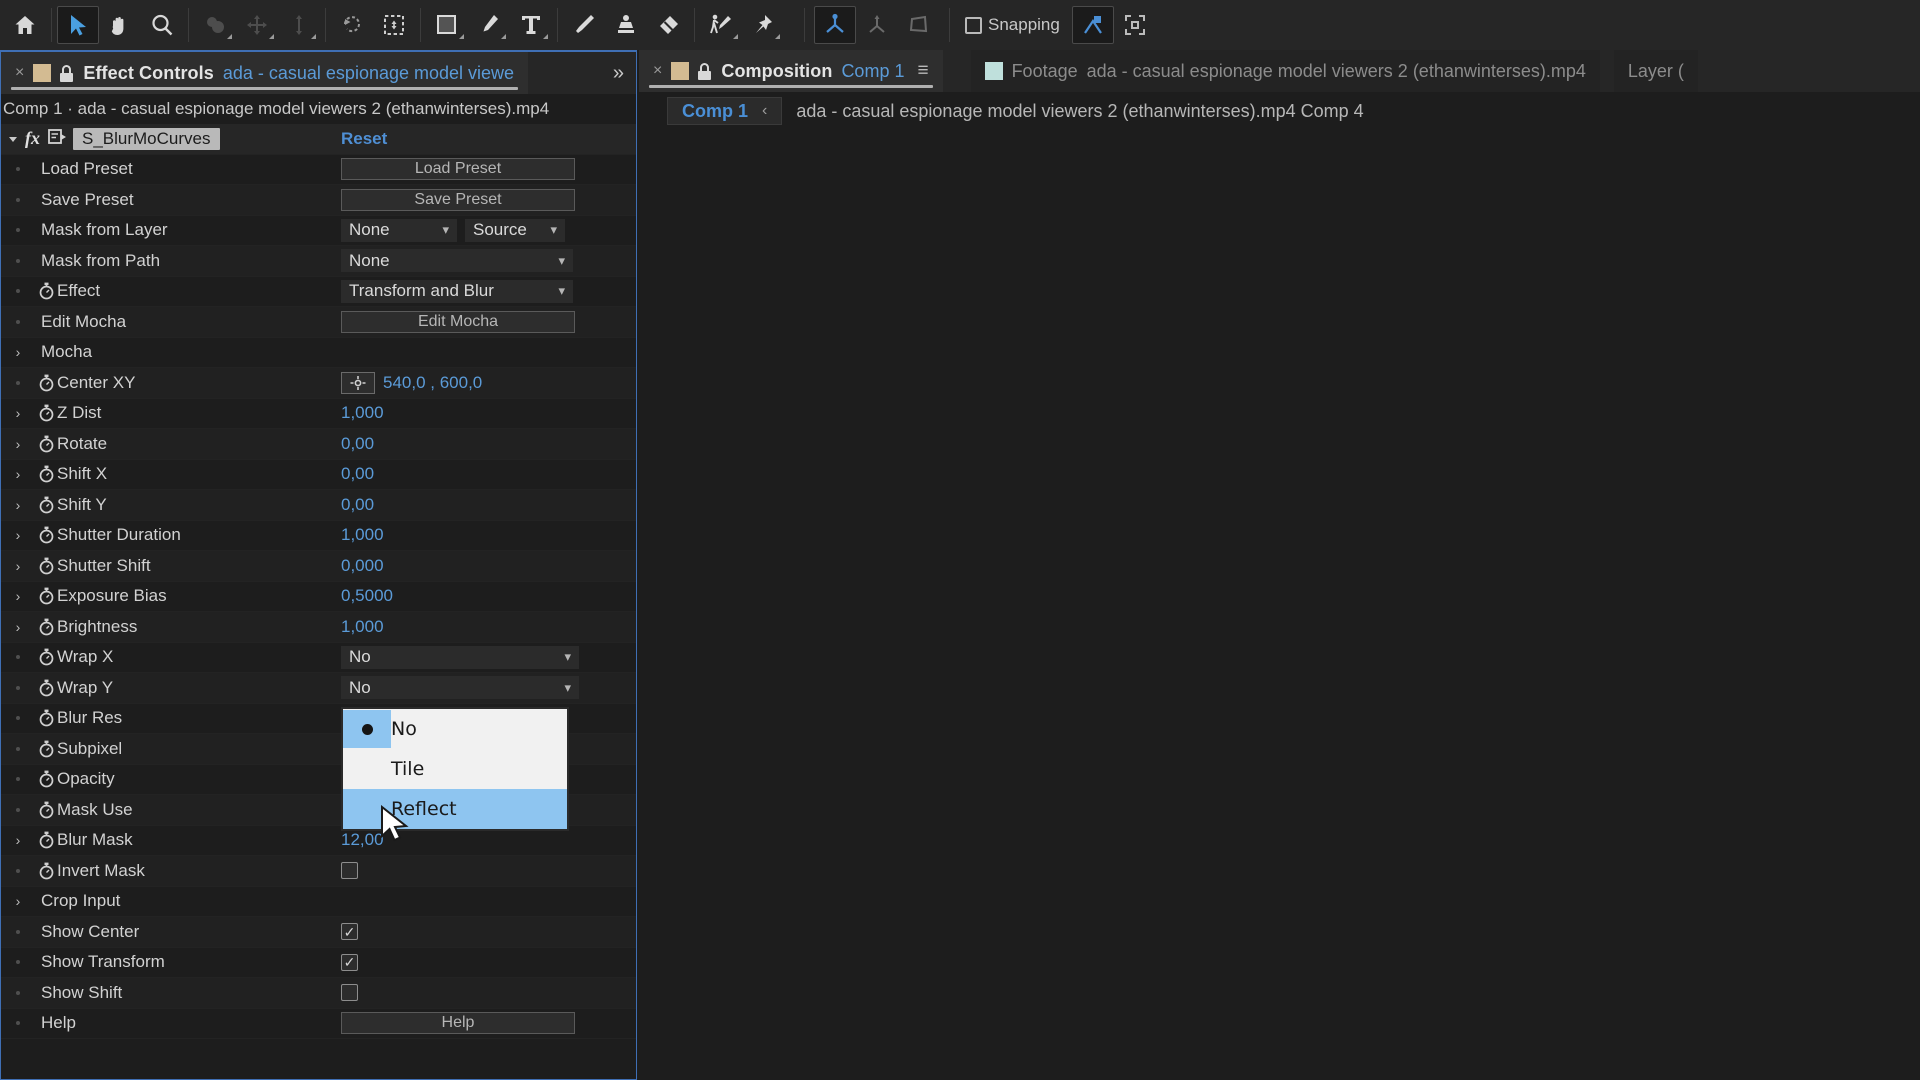 This screenshot has width=1920, height=1080. Describe the element at coordinates (318, 597) in the screenshot. I see `effect-param-row: › Exposure Bias 0,5000` at that location.